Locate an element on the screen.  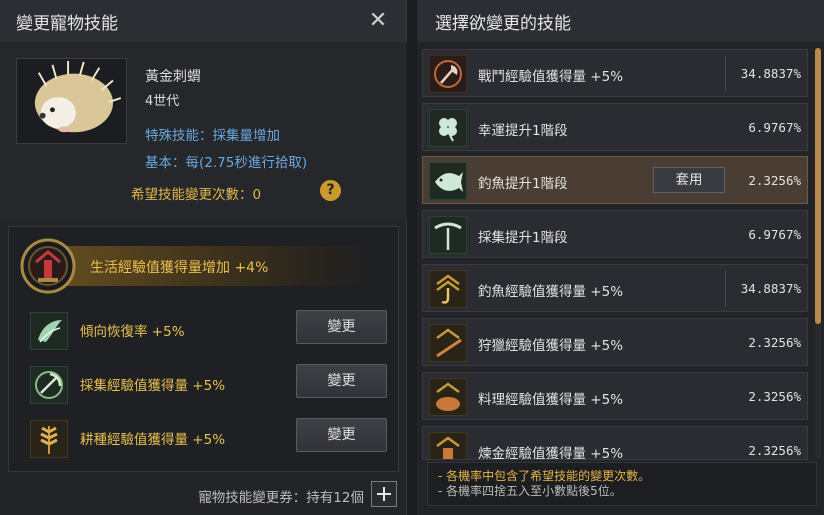
axe-icon is located at coordinates (448, 74).